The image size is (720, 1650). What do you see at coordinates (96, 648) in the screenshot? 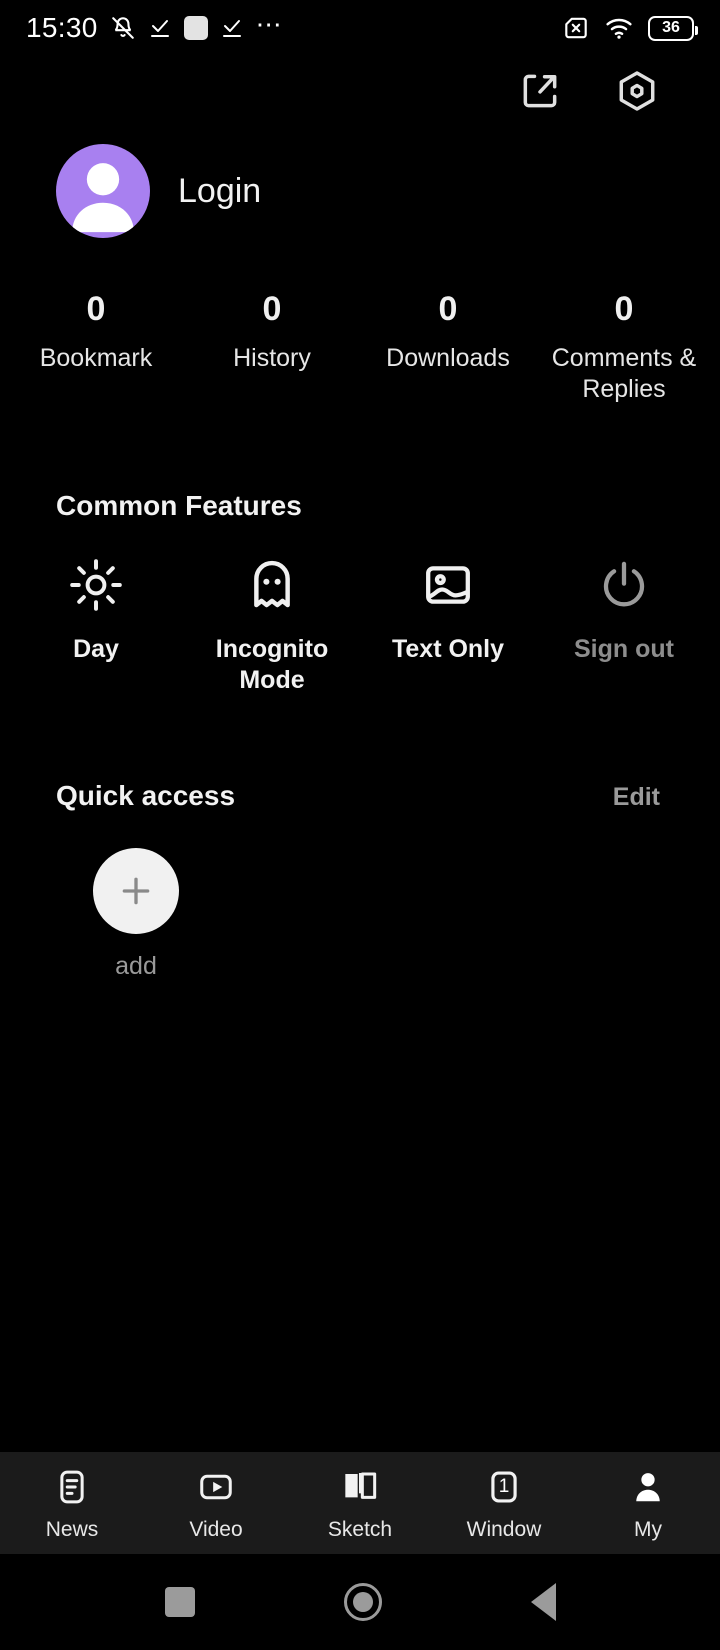
I see `feature-label: Day` at bounding box center [96, 648].